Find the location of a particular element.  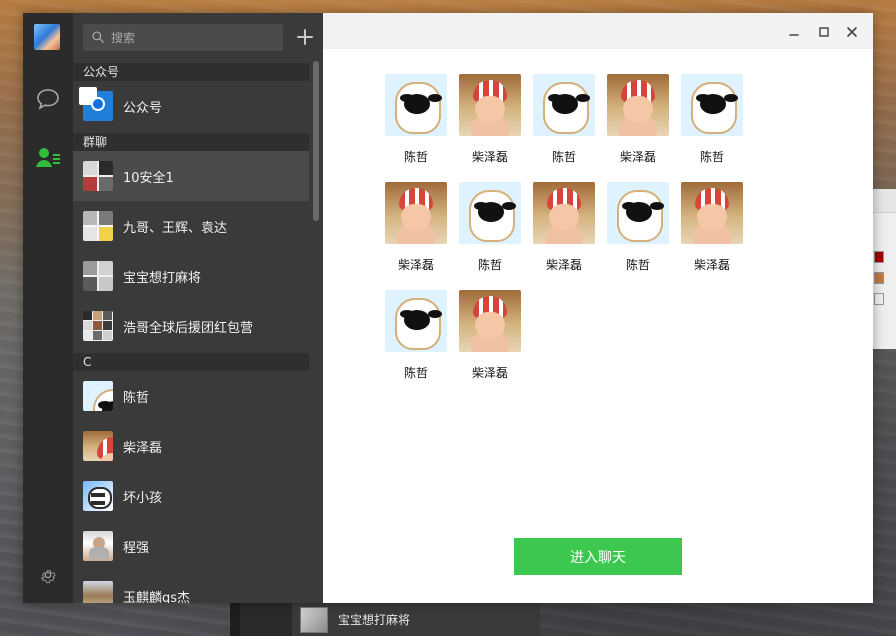

person-list-icon is located at coordinates (48, 157).